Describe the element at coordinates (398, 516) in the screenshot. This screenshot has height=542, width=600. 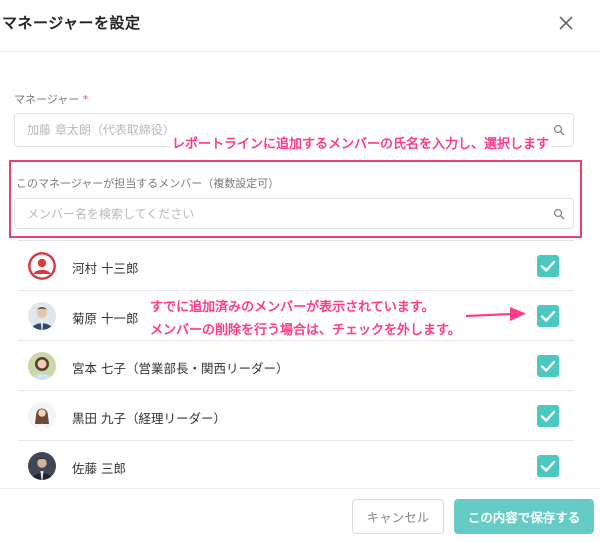
I see `cancel-button: キャンセル` at that location.